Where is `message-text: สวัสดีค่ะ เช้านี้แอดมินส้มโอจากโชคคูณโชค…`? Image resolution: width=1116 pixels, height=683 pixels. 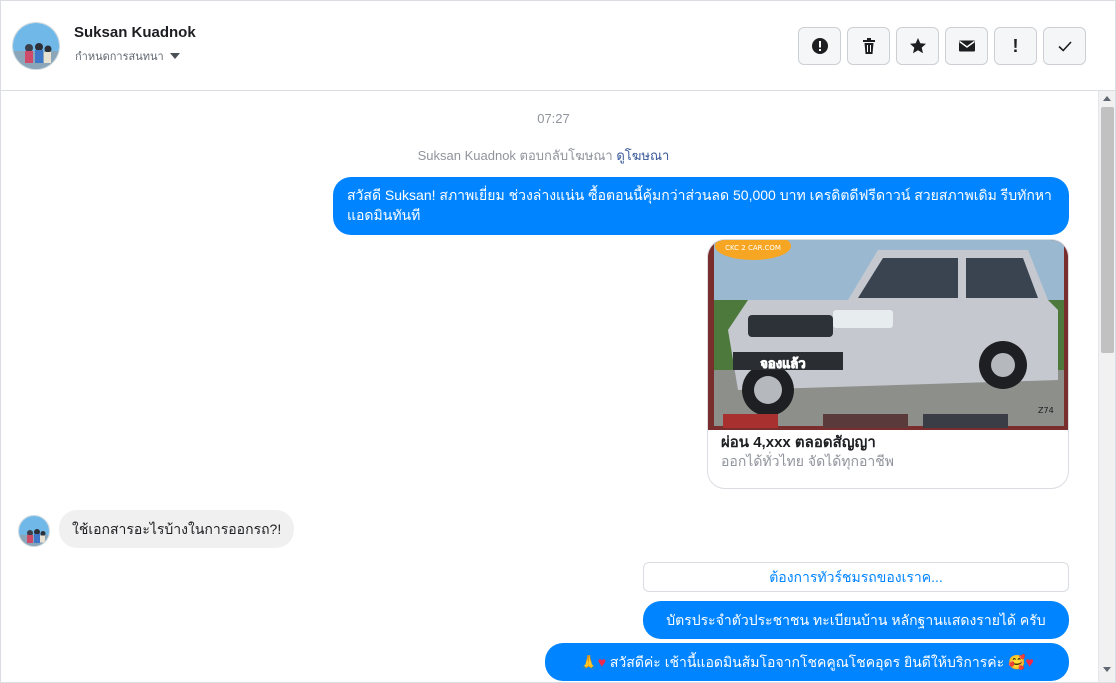 message-text: สวัสดีค่ะ เช้านี้แอดมินส้มโอจากโชคคูณโชค… is located at coordinates (816, 662).